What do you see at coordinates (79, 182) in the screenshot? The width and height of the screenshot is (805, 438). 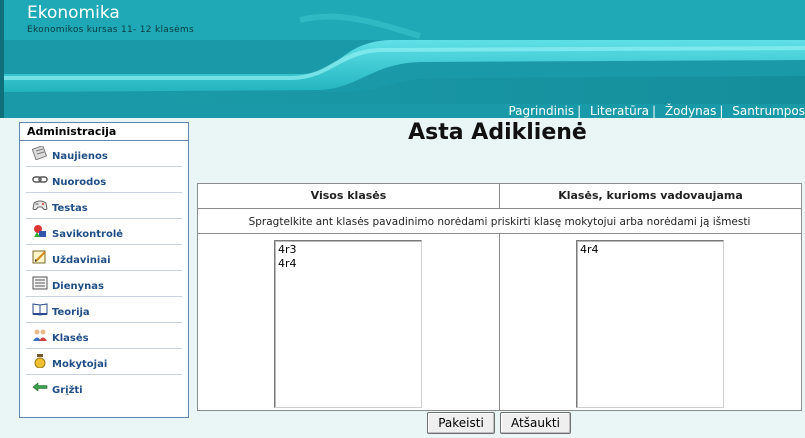 I see `sidebar-item-label: Nuorodos` at bounding box center [79, 182].